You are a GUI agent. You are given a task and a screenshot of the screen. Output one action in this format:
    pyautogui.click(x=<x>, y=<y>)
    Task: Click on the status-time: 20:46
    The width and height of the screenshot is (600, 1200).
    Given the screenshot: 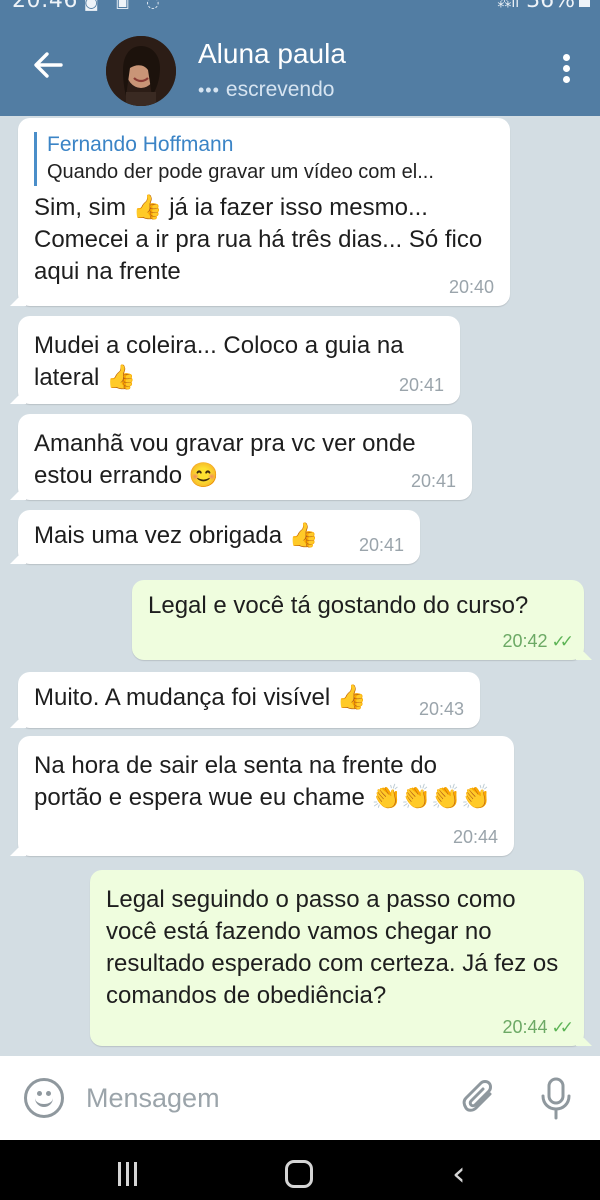 What is the action you would take?
    pyautogui.click(x=45, y=6)
    